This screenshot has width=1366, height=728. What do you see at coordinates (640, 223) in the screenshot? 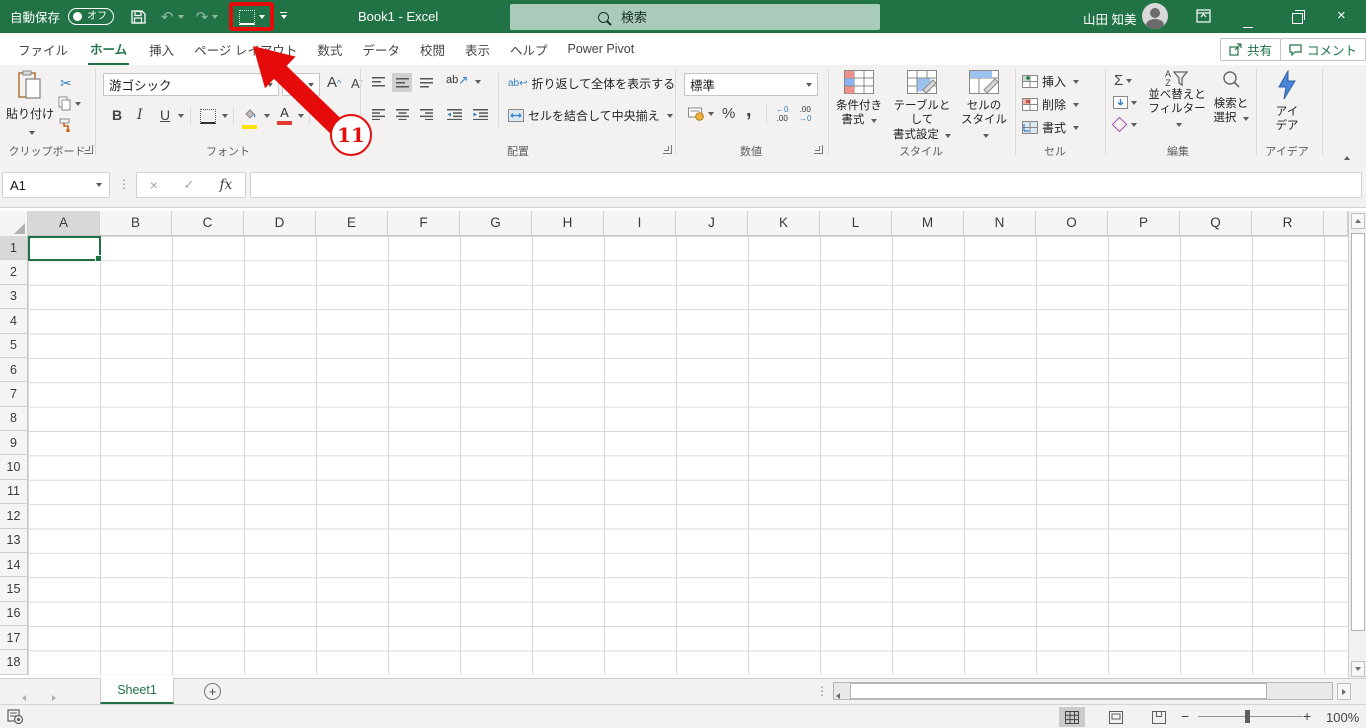
I see `column-header-I: I` at bounding box center [640, 223].